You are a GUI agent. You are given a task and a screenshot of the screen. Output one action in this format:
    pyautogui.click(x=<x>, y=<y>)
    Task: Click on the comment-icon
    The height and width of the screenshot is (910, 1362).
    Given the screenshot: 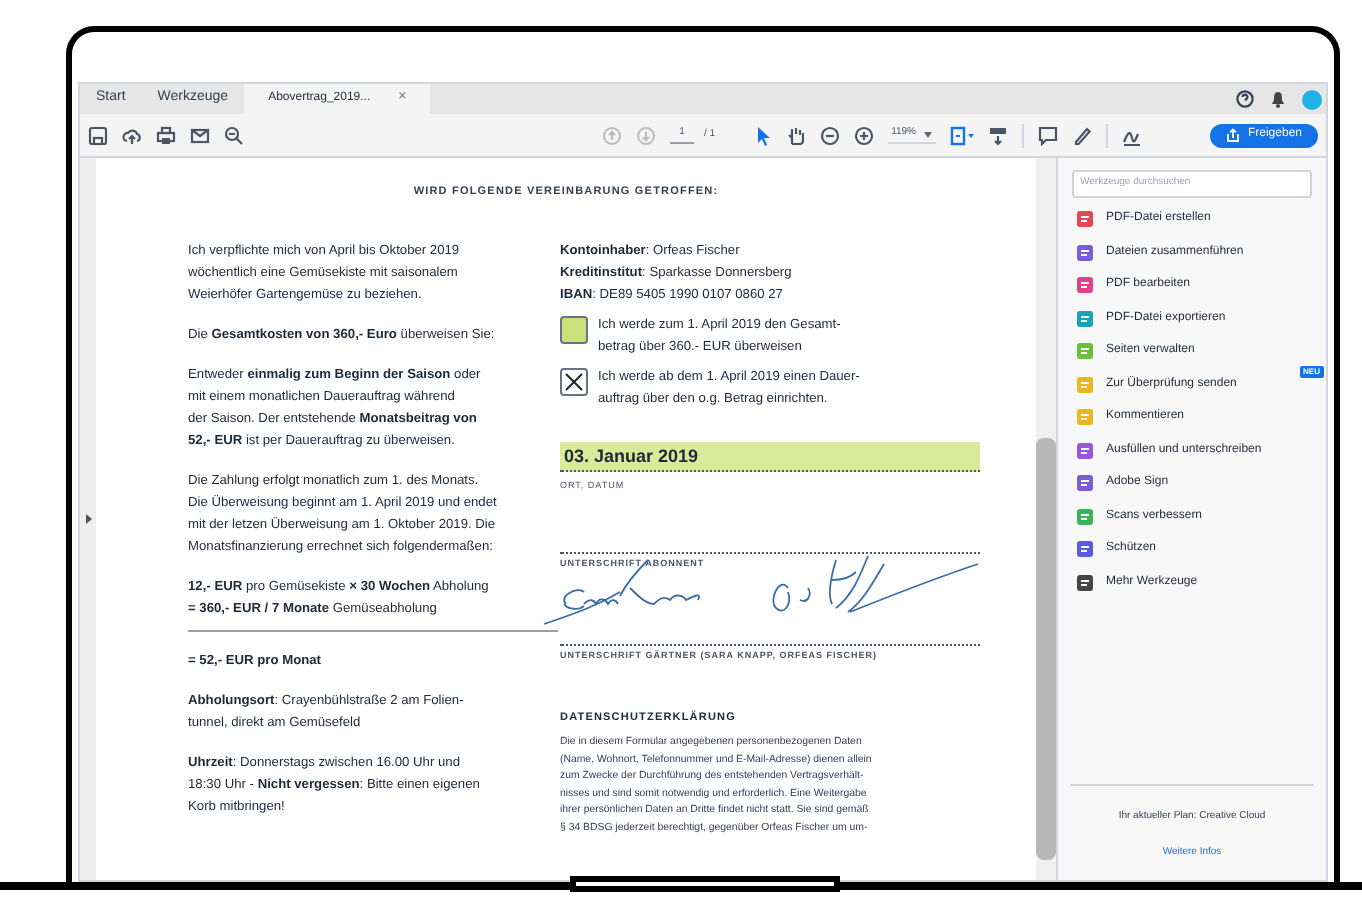 What is the action you would take?
    pyautogui.click(x=1047, y=135)
    